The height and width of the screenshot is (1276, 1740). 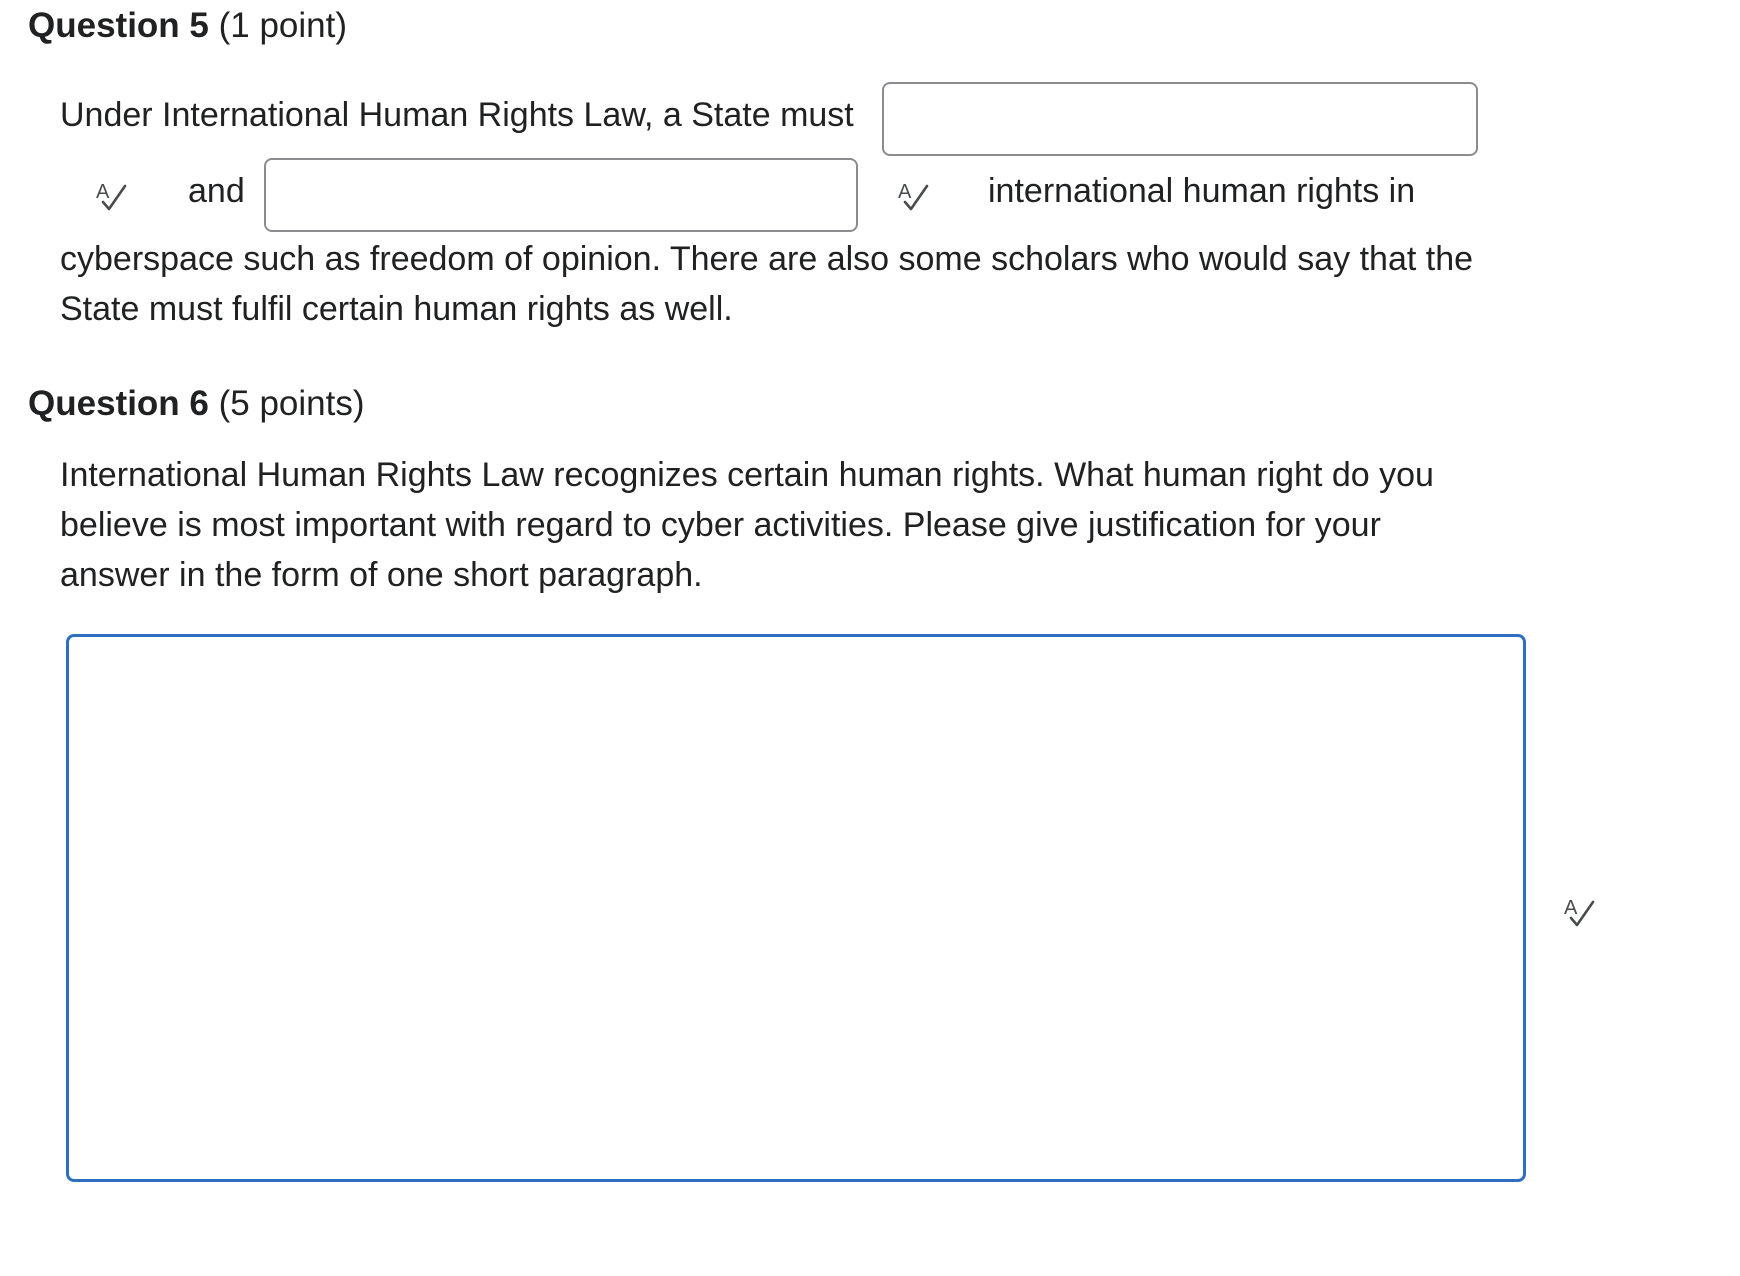 I want to click on blank-2-input, so click(x=561, y=195).